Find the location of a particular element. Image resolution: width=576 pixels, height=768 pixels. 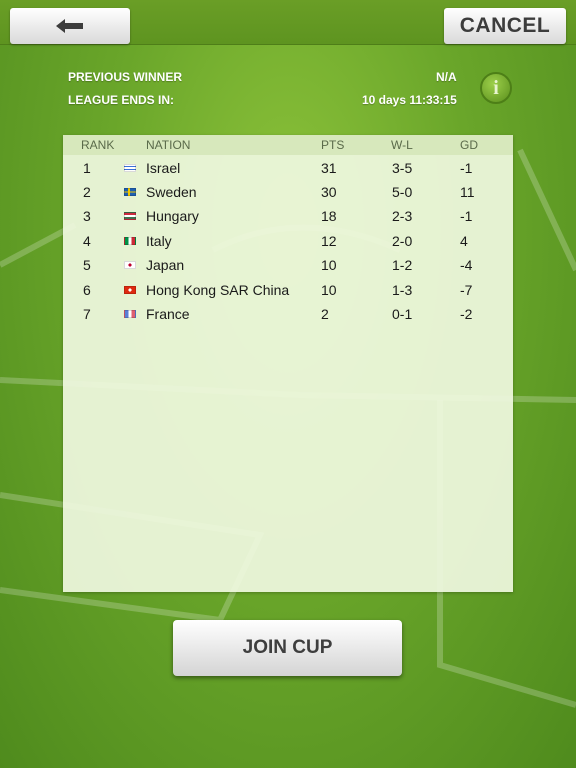

gd-cell: 4 is located at coordinates (464, 241).